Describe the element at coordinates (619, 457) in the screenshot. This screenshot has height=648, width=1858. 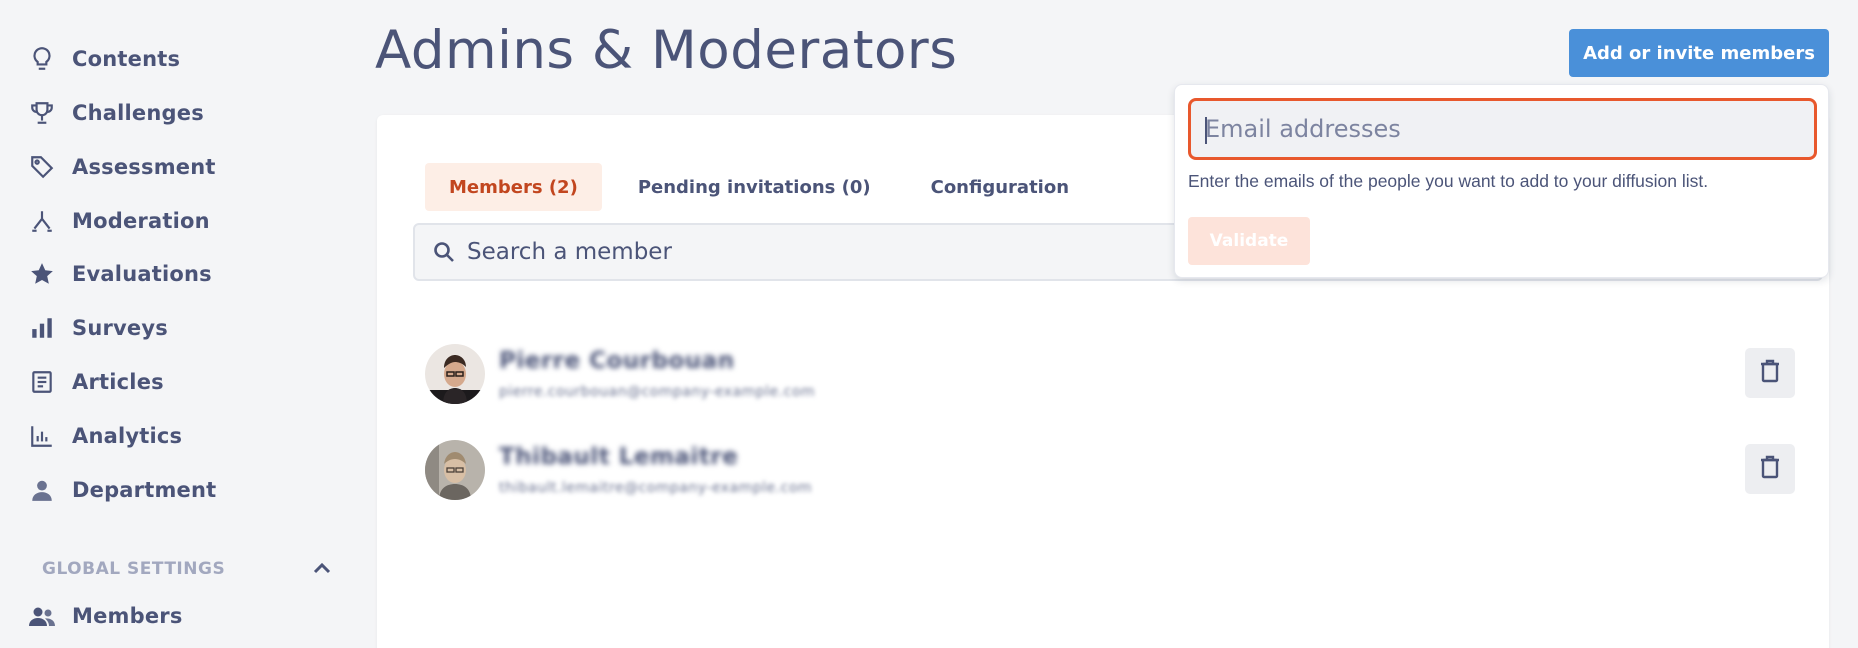
I see `member-name: Thibault Lemaitre` at that location.